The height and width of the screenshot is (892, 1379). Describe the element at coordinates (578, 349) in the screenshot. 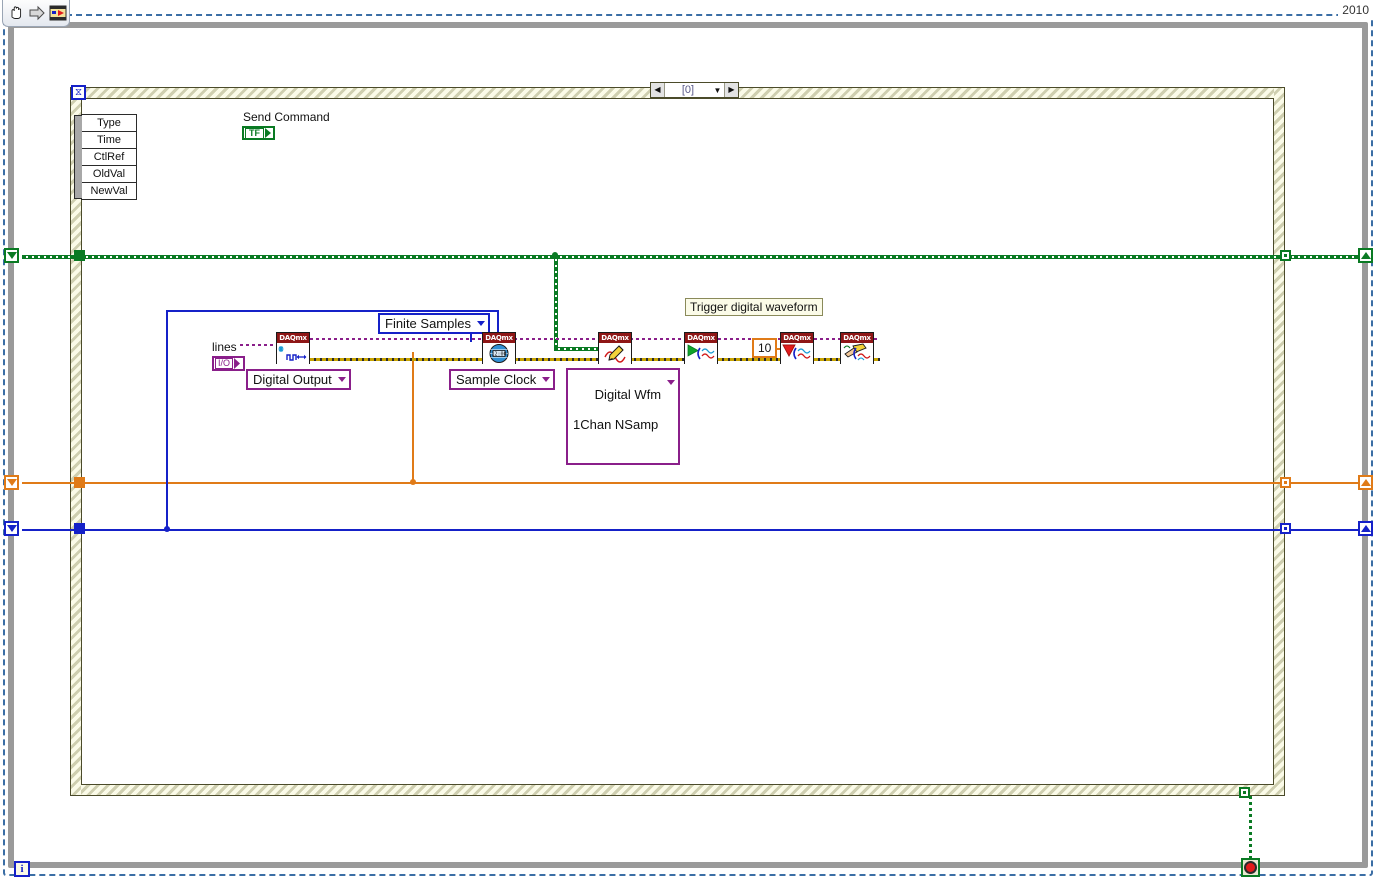

I see `wire-boolean-branch-to-write` at that location.